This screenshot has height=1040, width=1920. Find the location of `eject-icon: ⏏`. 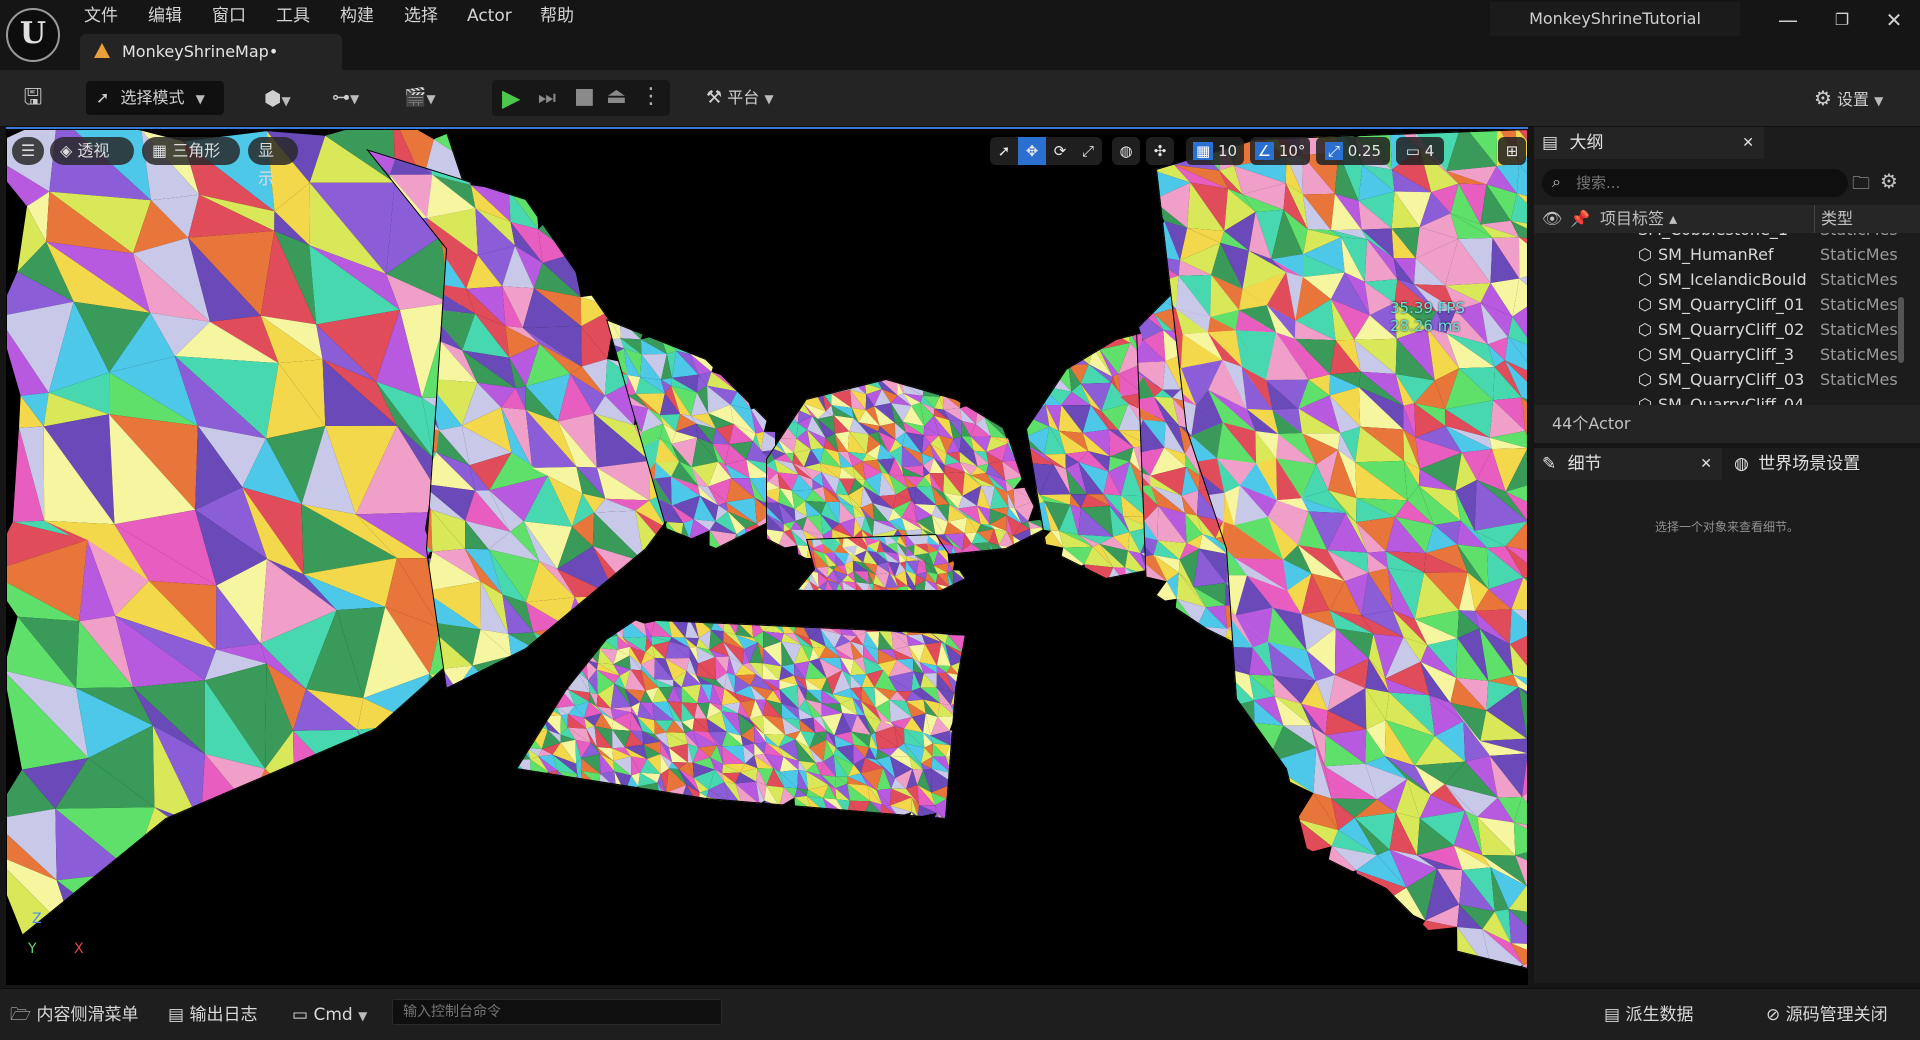

eject-icon: ⏏ is located at coordinates (616, 96).